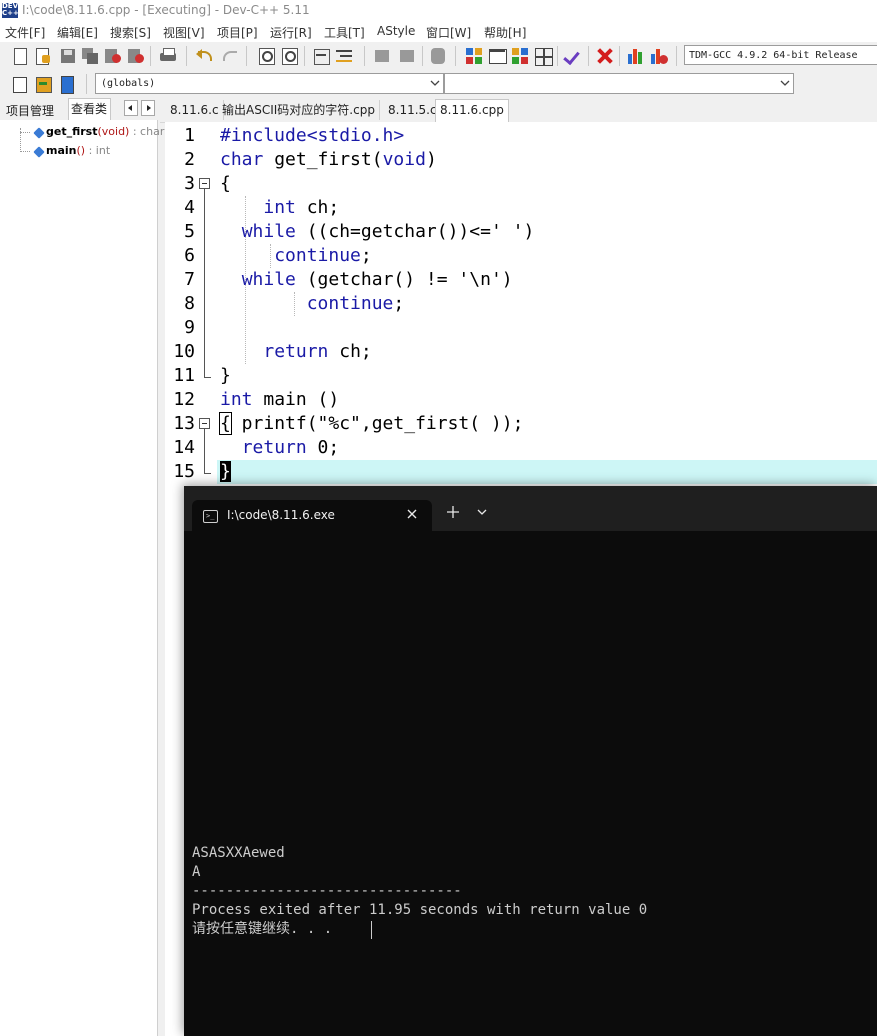 Image resolution: width=877 pixels, height=1036 pixels. I want to click on menu-search: 搜索[S], so click(130, 32).